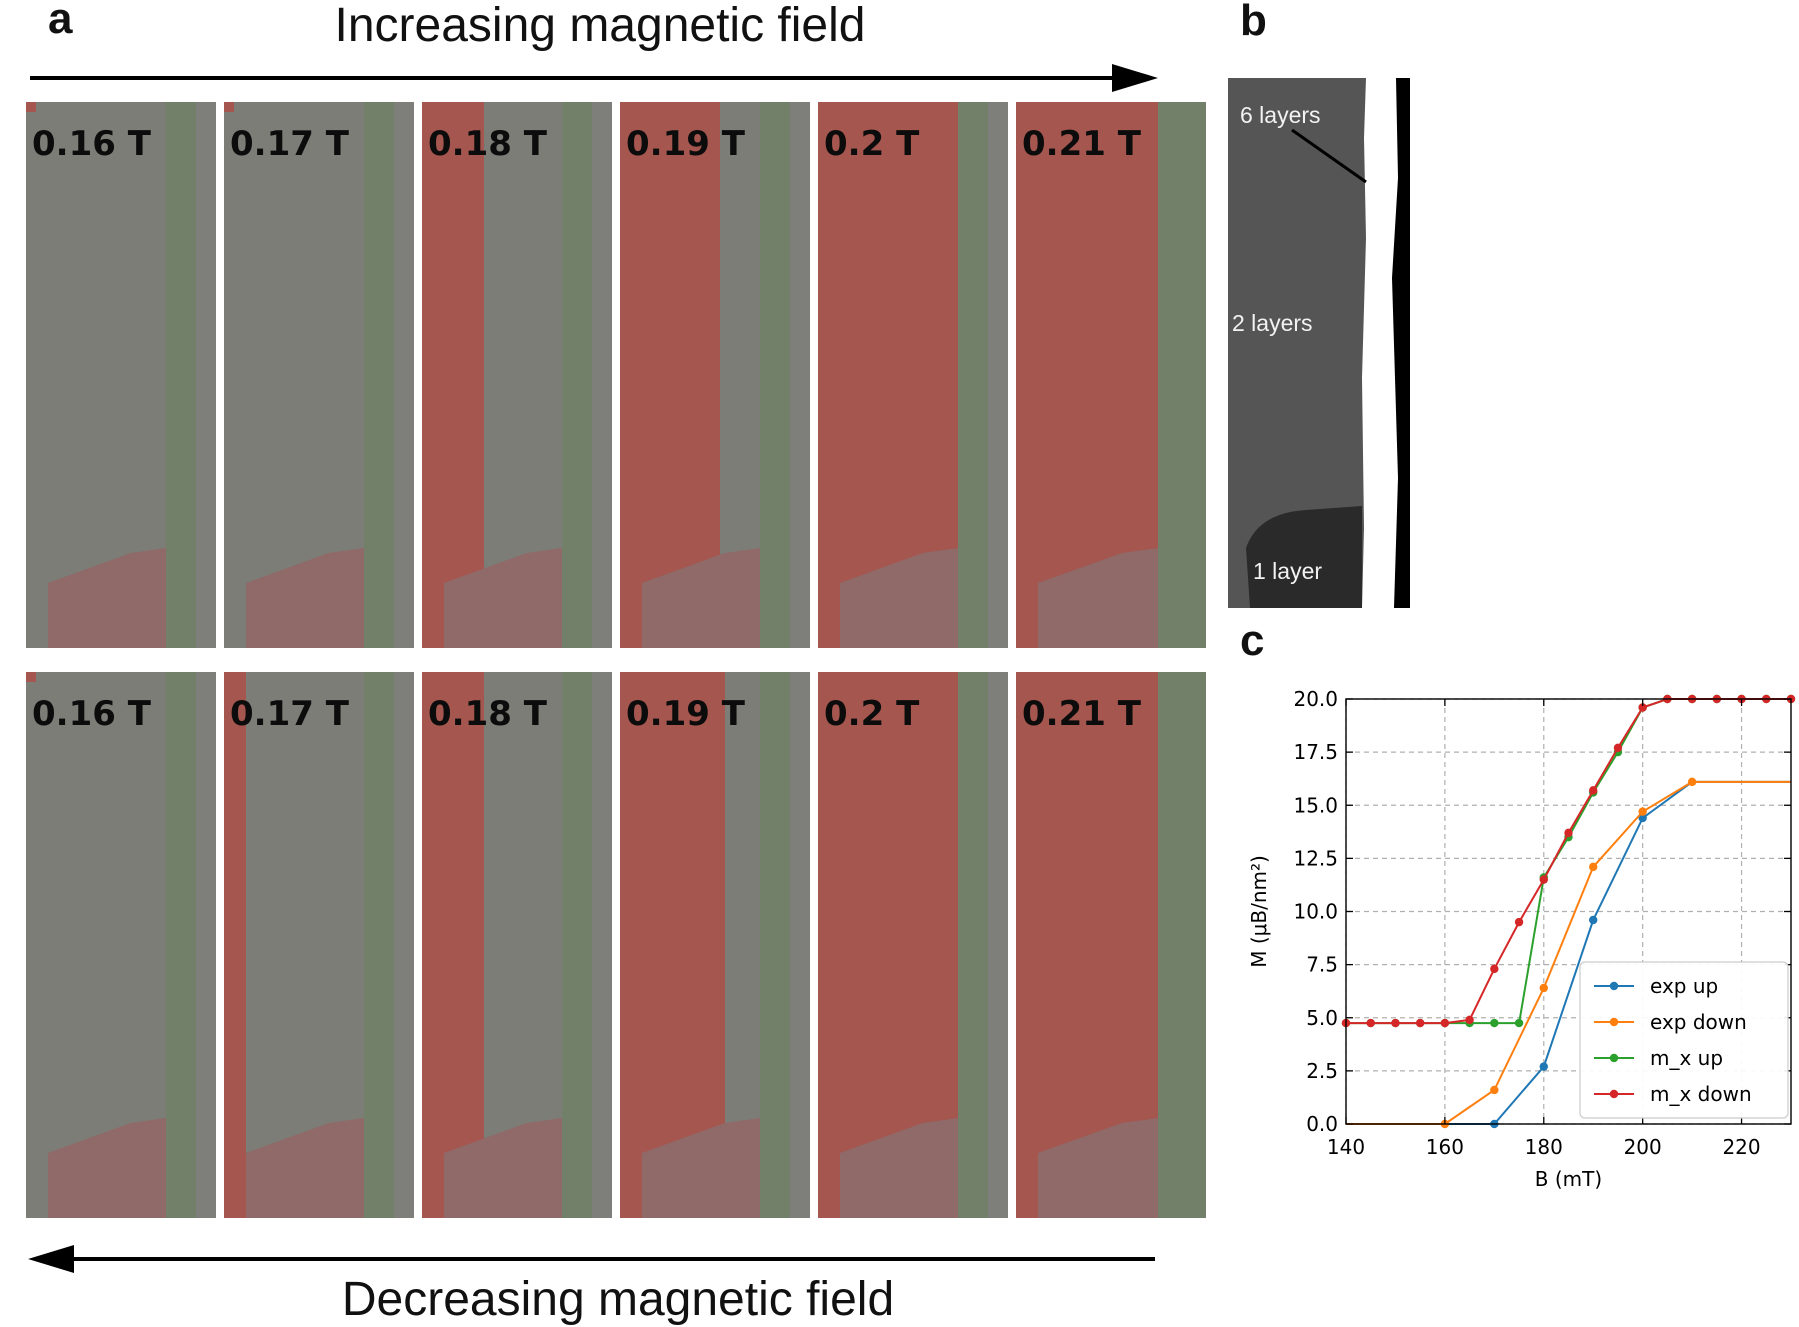  Describe the element at coordinates (1135, 78) in the screenshot. I see `increasing-arrow-head` at that location.